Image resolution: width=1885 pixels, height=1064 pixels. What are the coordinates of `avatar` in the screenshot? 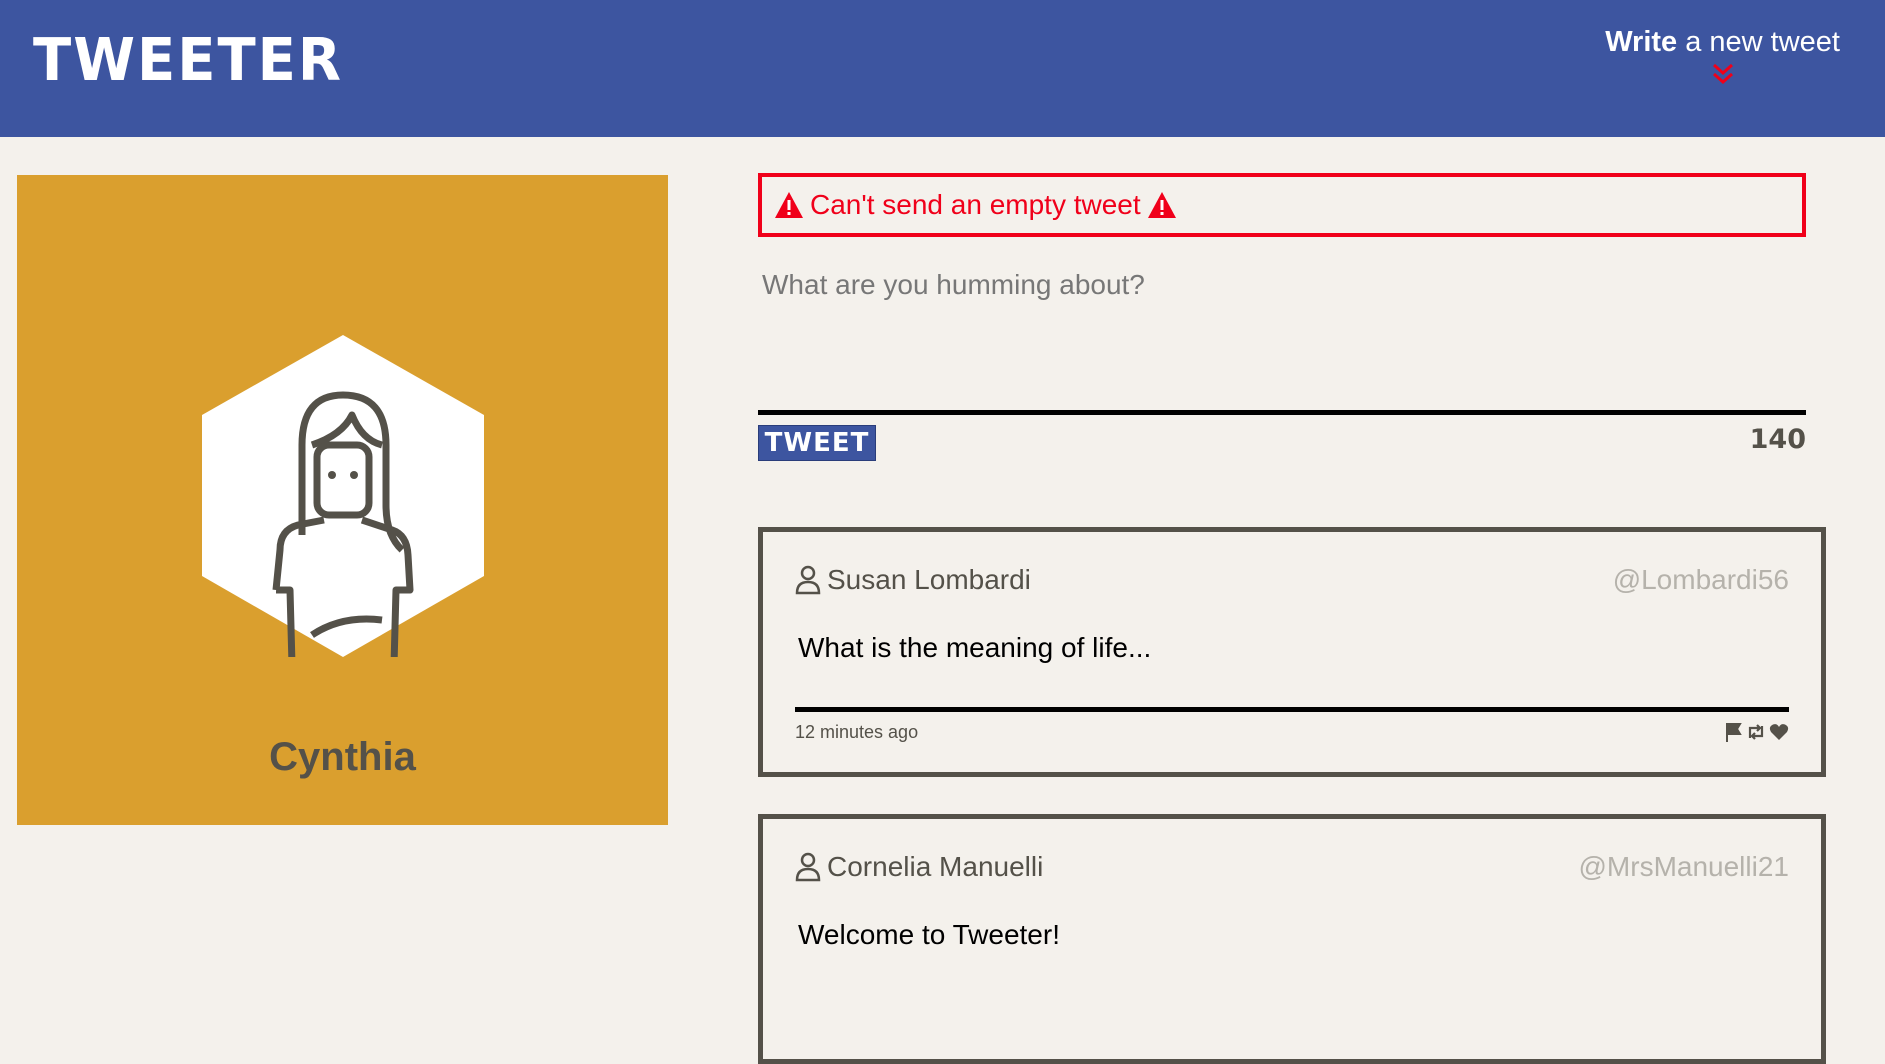 It's located at (343, 496).